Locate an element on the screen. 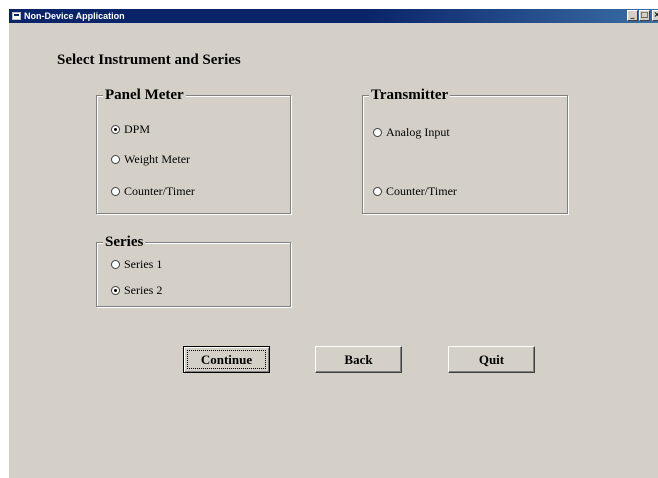  radio-weight-meter-label: Weight Meter is located at coordinates (157, 159).